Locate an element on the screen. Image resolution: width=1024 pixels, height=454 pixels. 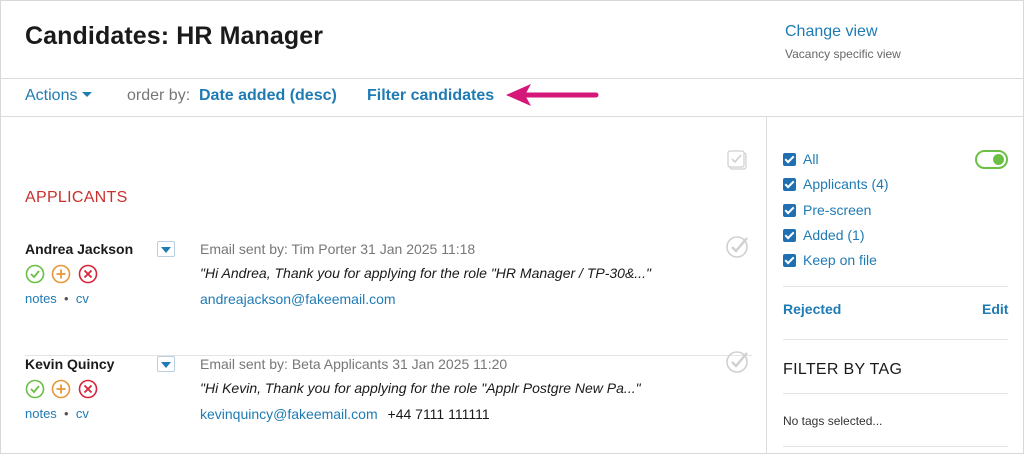
change-view-subtitle: Vacancy specific view is located at coordinates (843, 54).